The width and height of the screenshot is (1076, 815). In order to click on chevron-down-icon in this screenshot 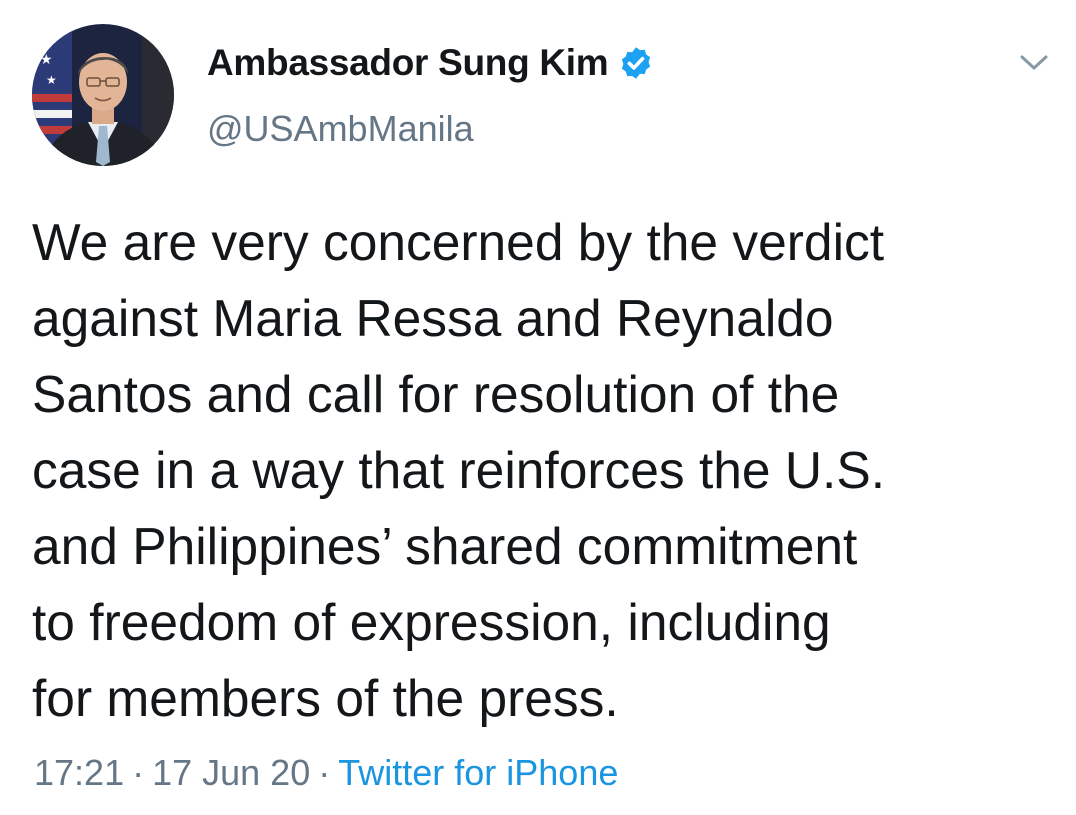, I will do `click(1034, 62)`.